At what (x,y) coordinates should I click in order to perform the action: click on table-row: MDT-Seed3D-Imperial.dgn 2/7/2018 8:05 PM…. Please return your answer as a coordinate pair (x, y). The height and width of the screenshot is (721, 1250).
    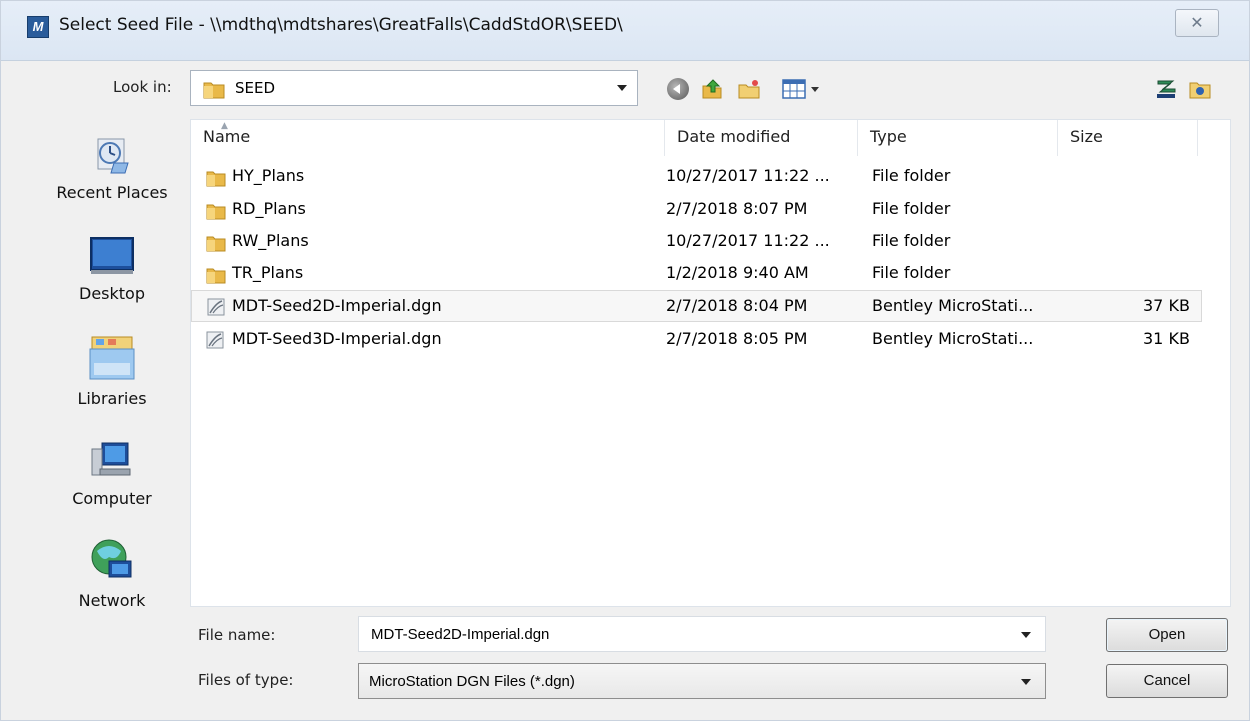
    Looking at the image, I should click on (696, 340).